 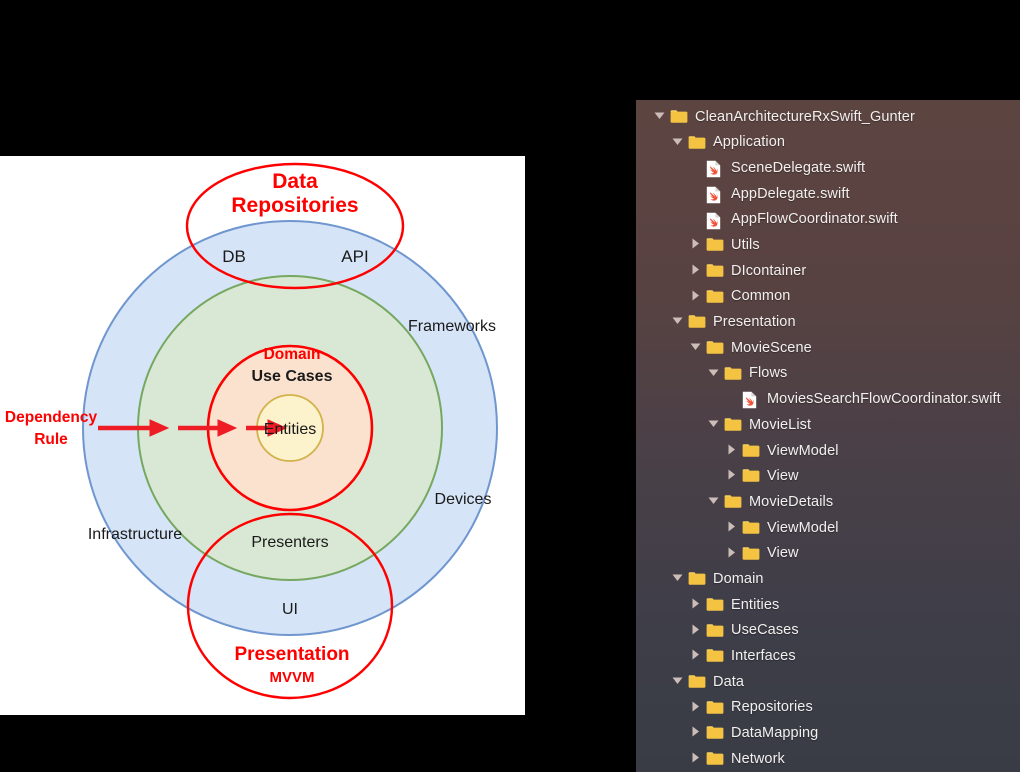 I want to click on label-domain: Domain, so click(x=292, y=354).